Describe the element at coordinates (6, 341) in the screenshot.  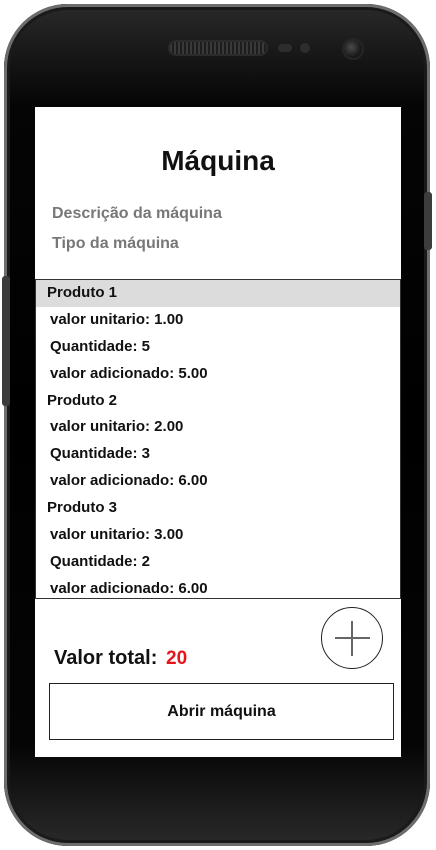
I see `volume-button` at that location.